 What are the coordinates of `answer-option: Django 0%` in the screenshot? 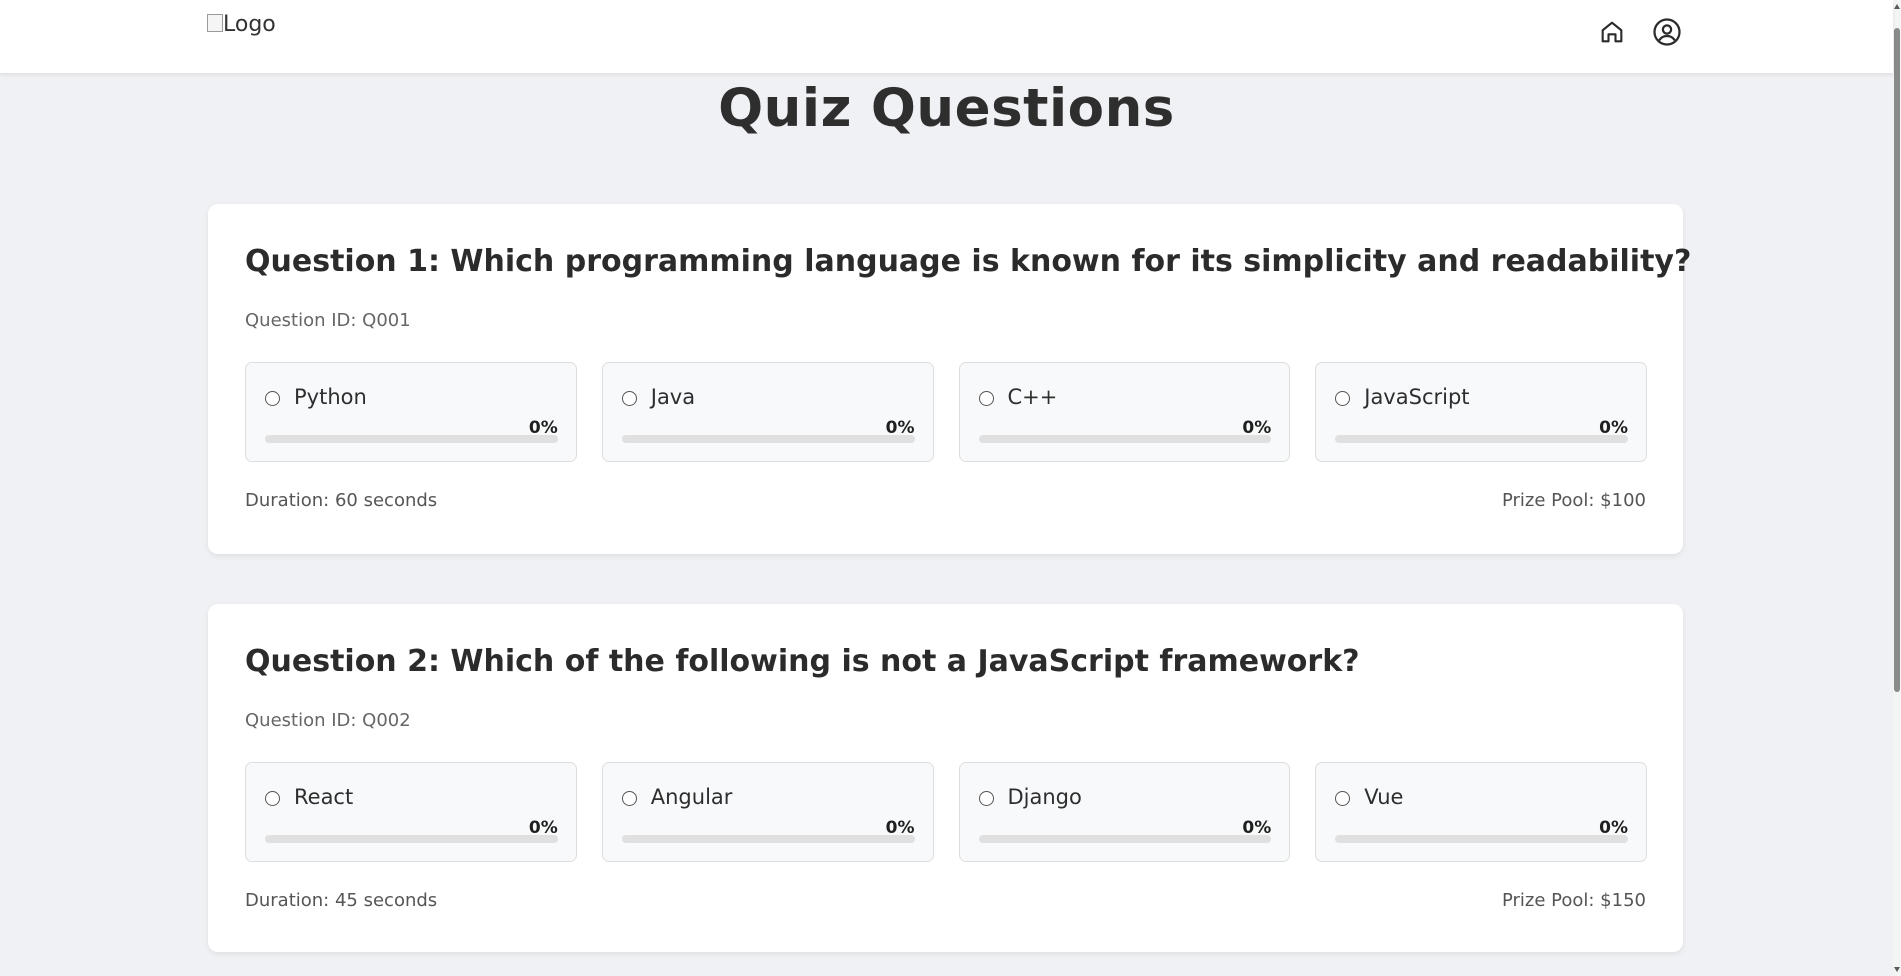 It's located at (1124, 812).